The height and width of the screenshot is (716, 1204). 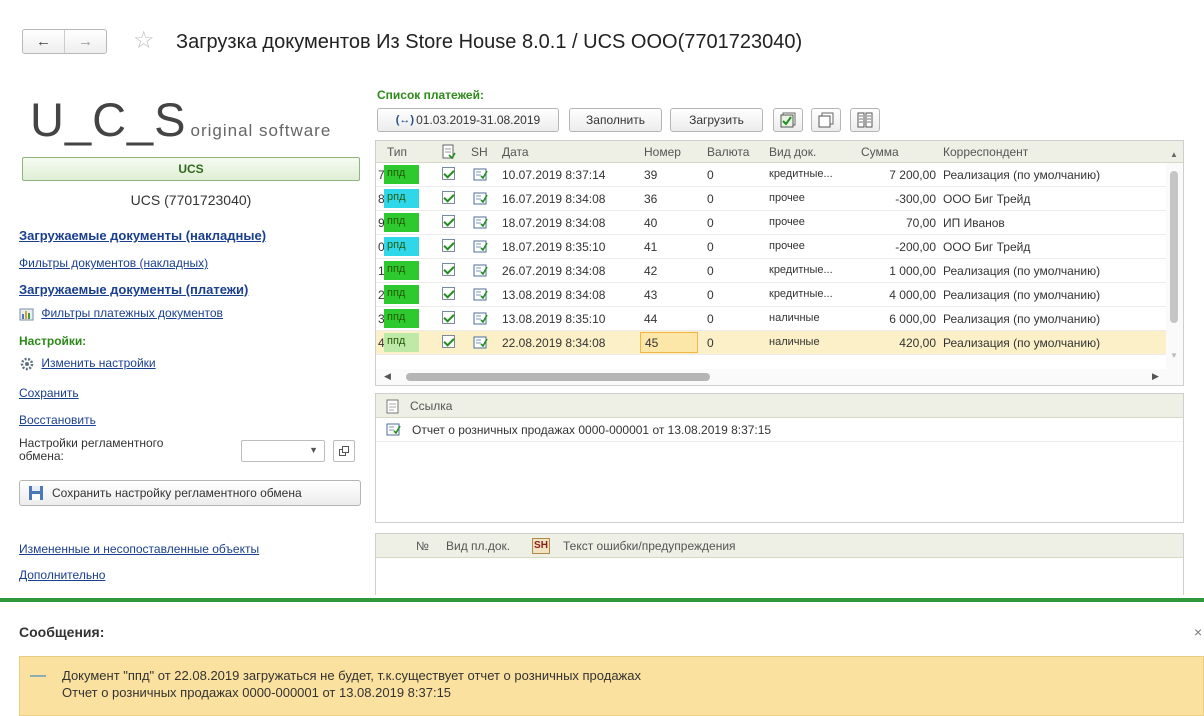 I want to click on link-save: Сохранить, so click(x=49, y=393).